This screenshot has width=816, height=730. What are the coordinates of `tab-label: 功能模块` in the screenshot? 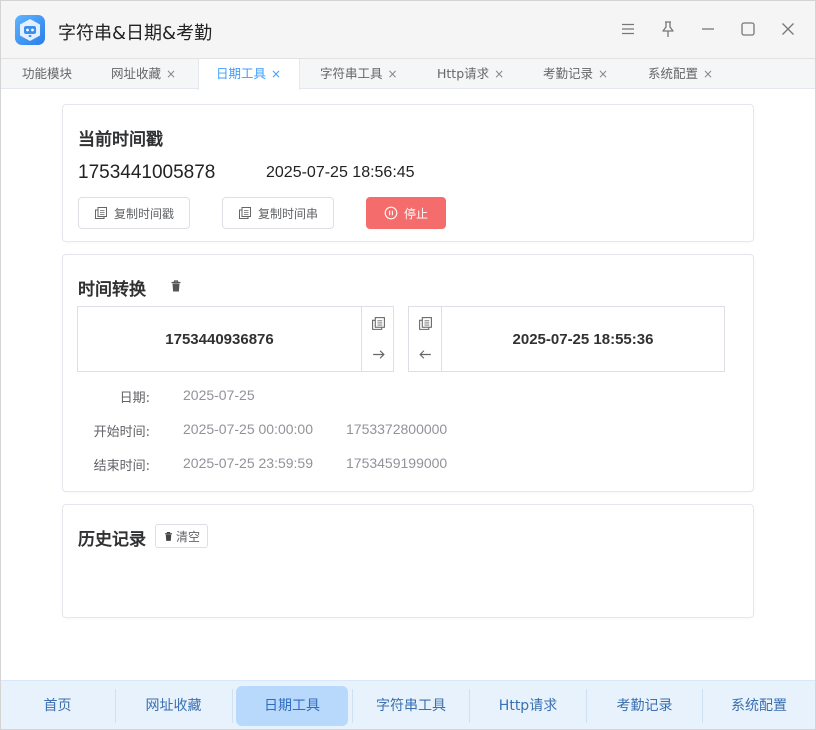 It's located at (47, 73).